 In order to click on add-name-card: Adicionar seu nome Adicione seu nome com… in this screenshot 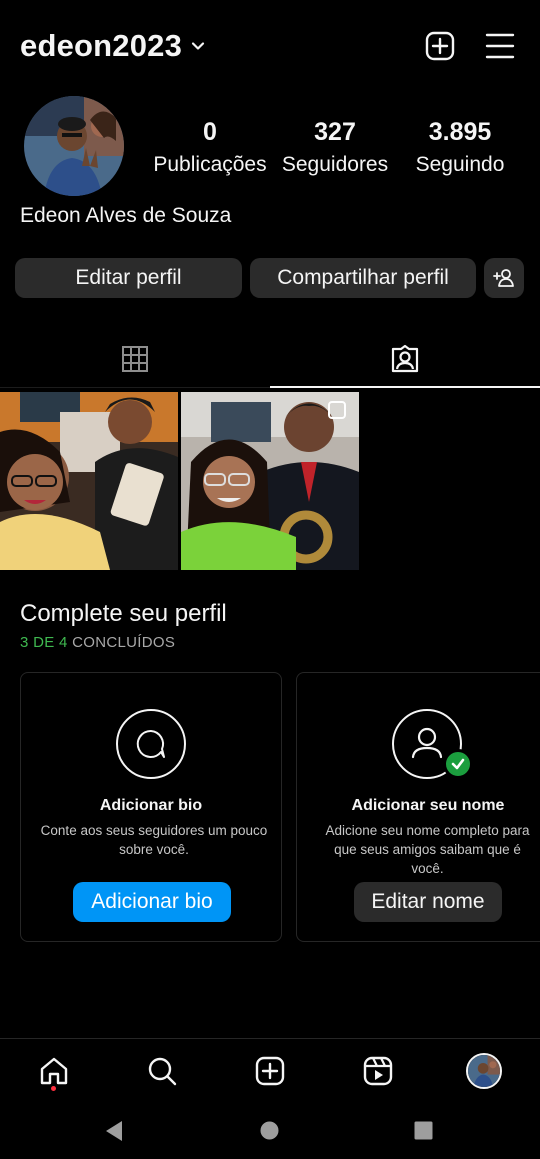, I will do `click(418, 807)`.